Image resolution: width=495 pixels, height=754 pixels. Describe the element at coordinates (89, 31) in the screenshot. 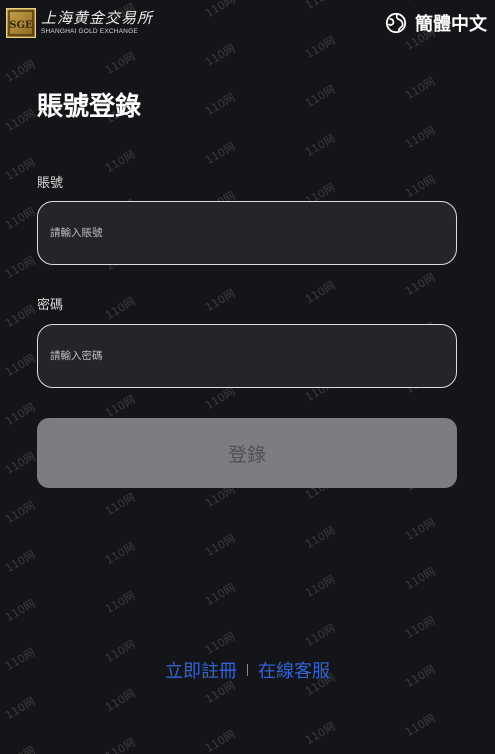

I see `logo-english-name: SHANGHAI GOLD EXCHANGE` at that location.